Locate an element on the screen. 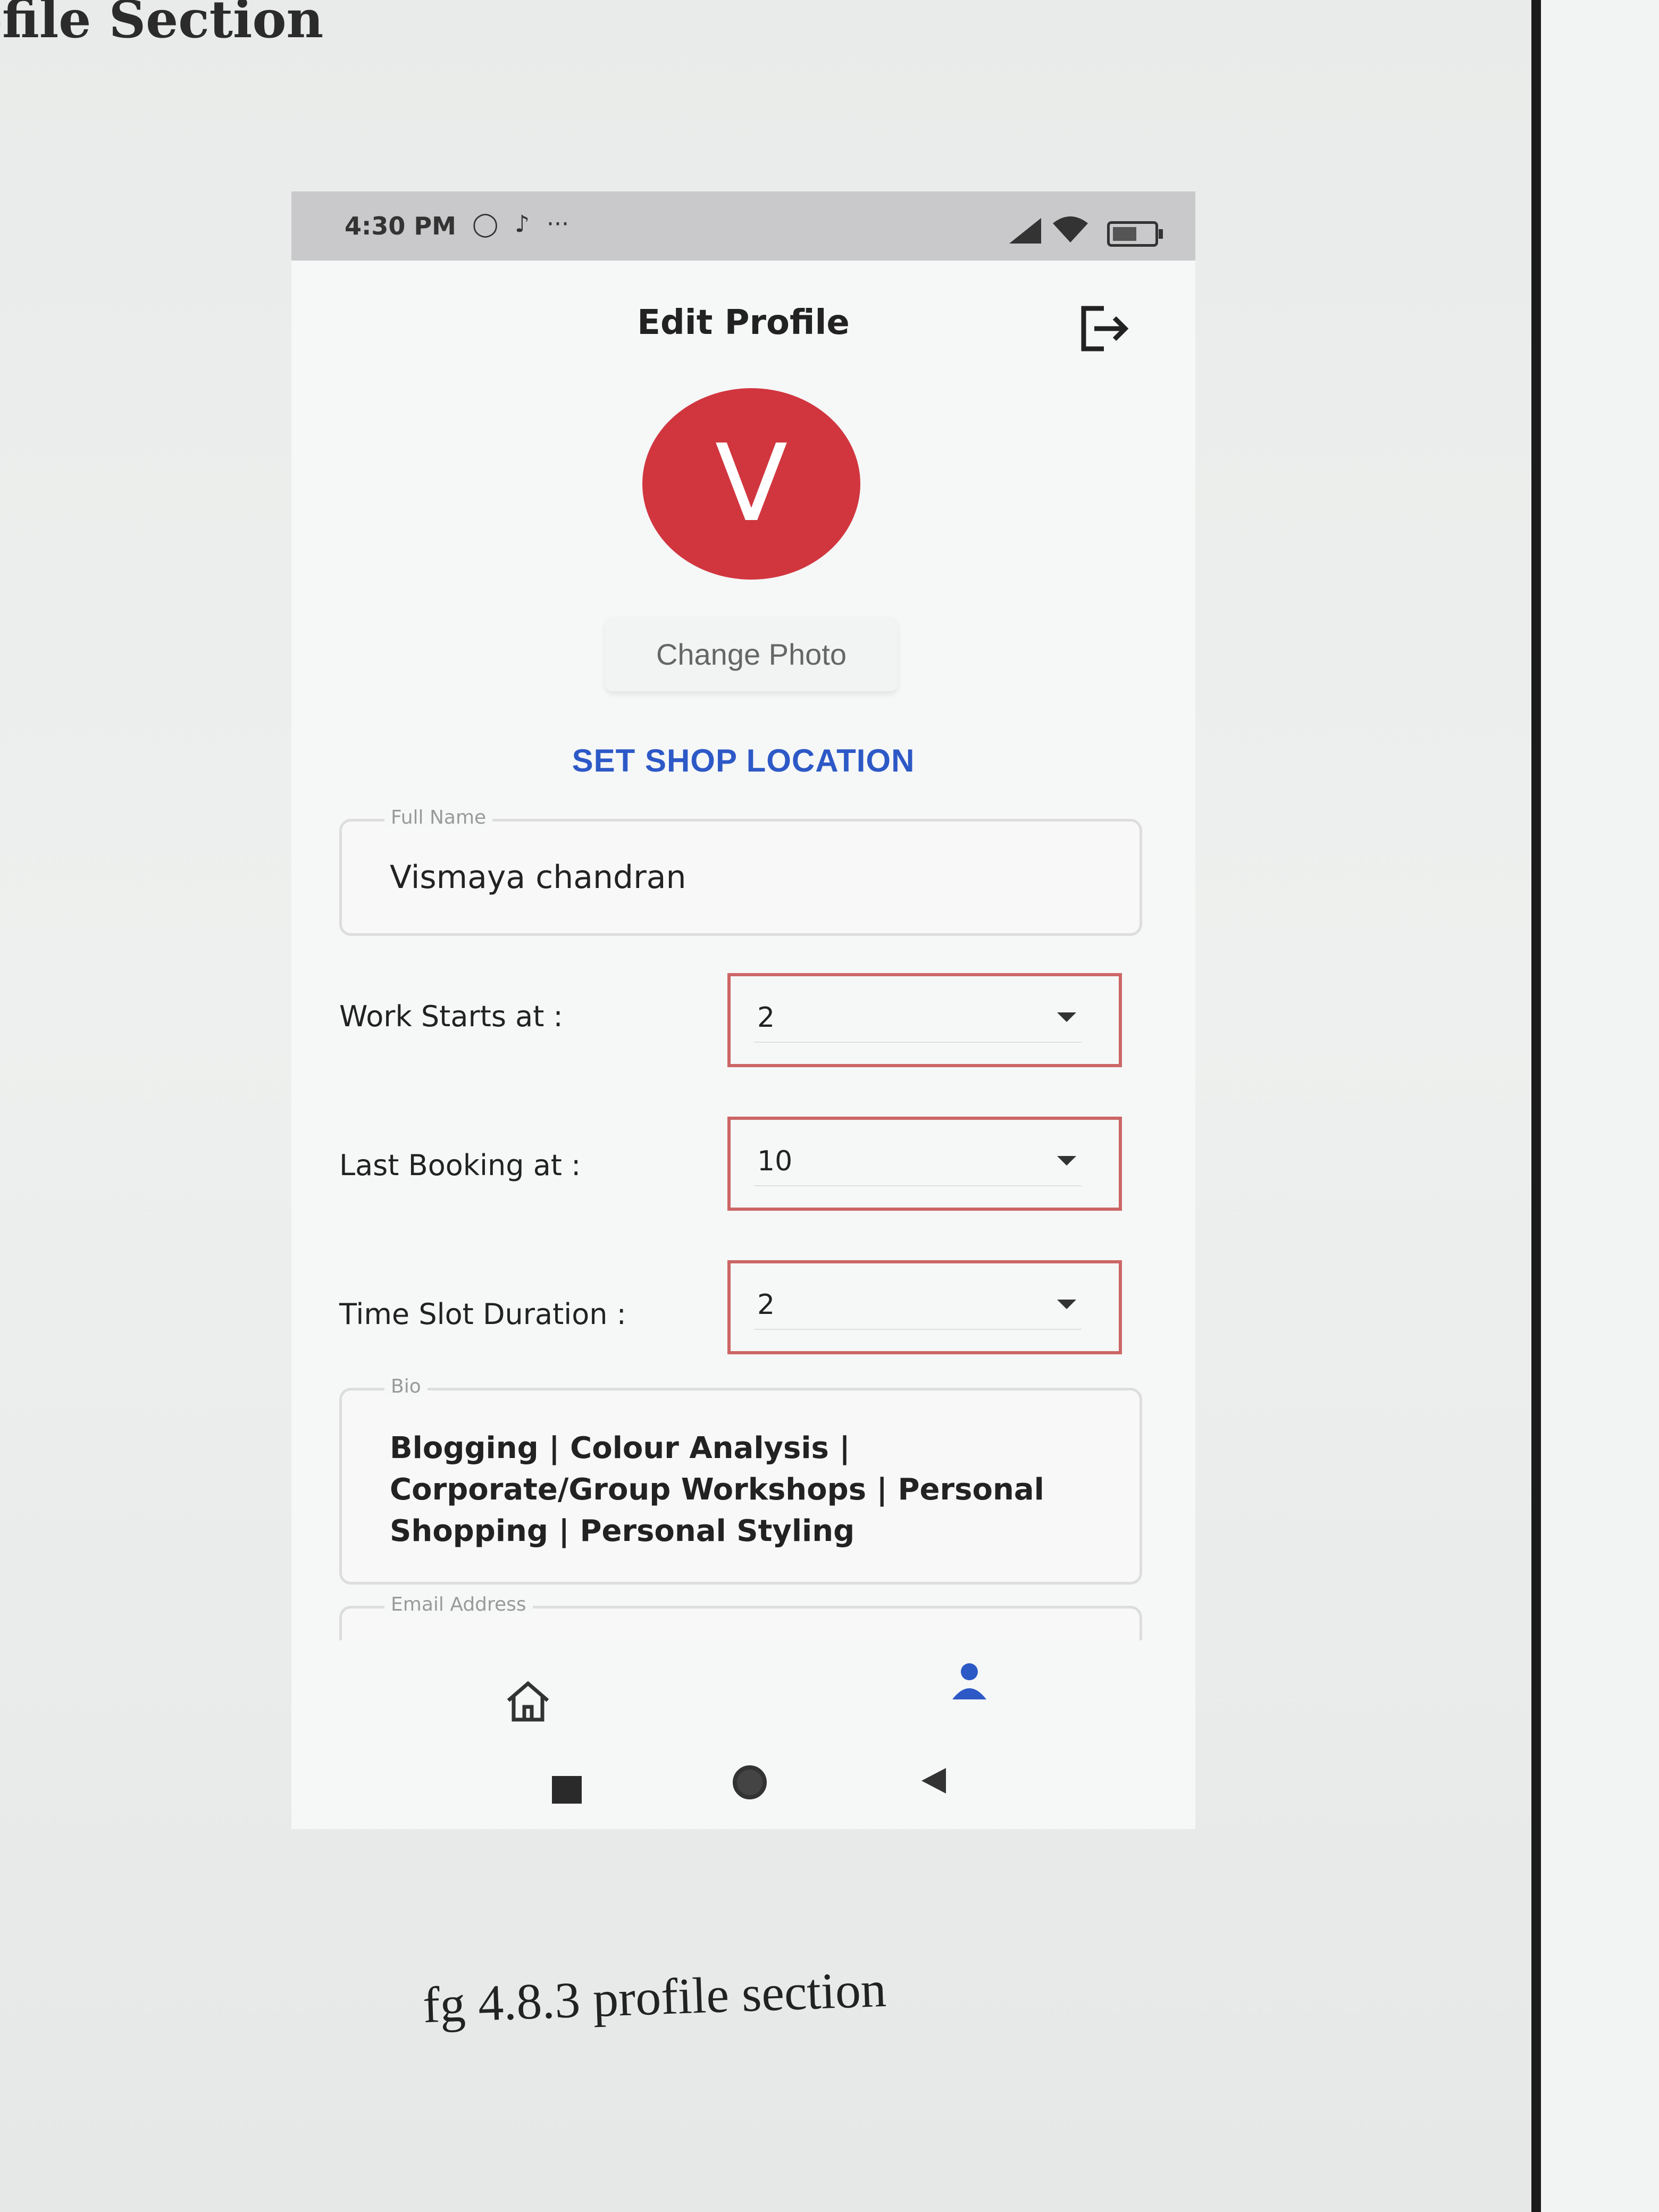 The image size is (1659, 2212). home-circle-icon is located at coordinates (750, 1782).